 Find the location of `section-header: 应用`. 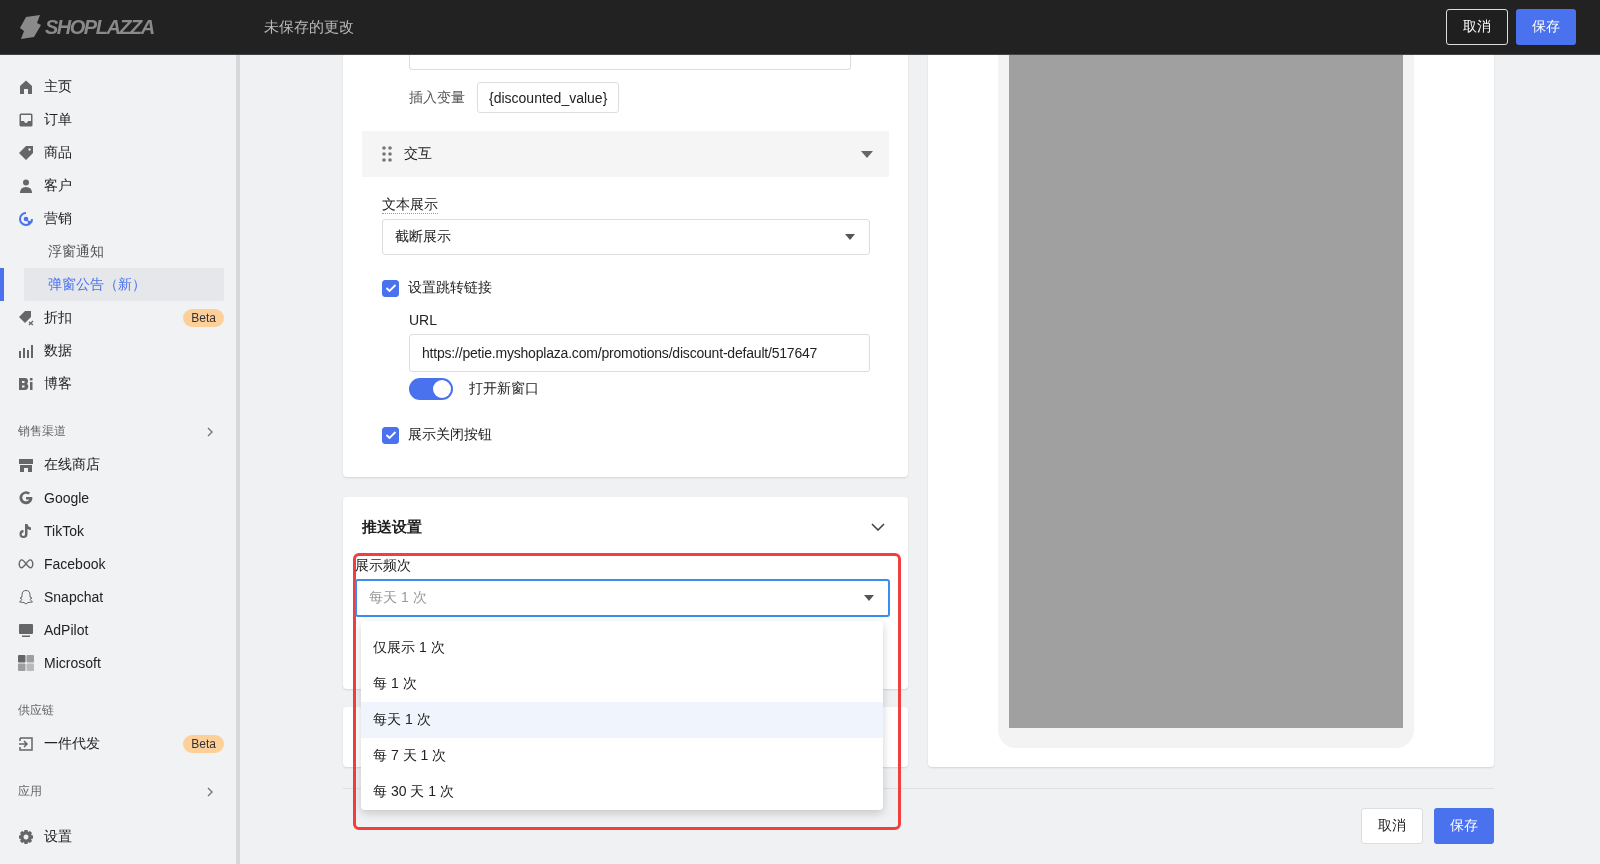

section-header: 应用 is located at coordinates (121, 791).